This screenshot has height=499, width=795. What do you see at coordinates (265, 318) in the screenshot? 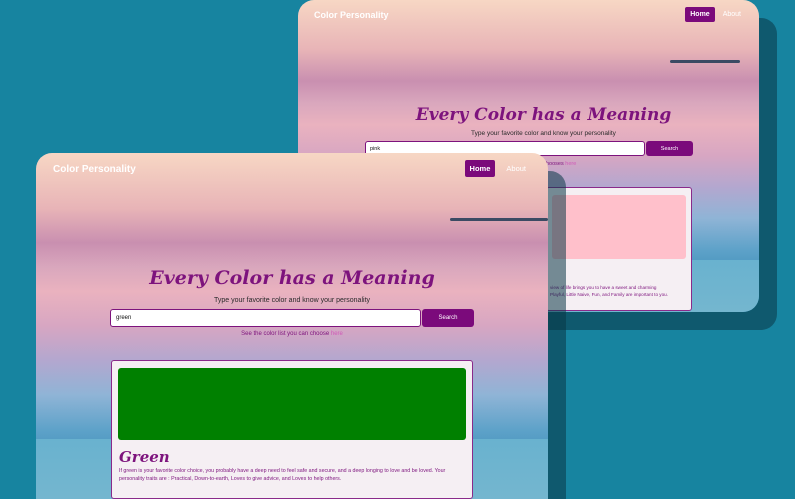
I see `color-search-input: green` at bounding box center [265, 318].